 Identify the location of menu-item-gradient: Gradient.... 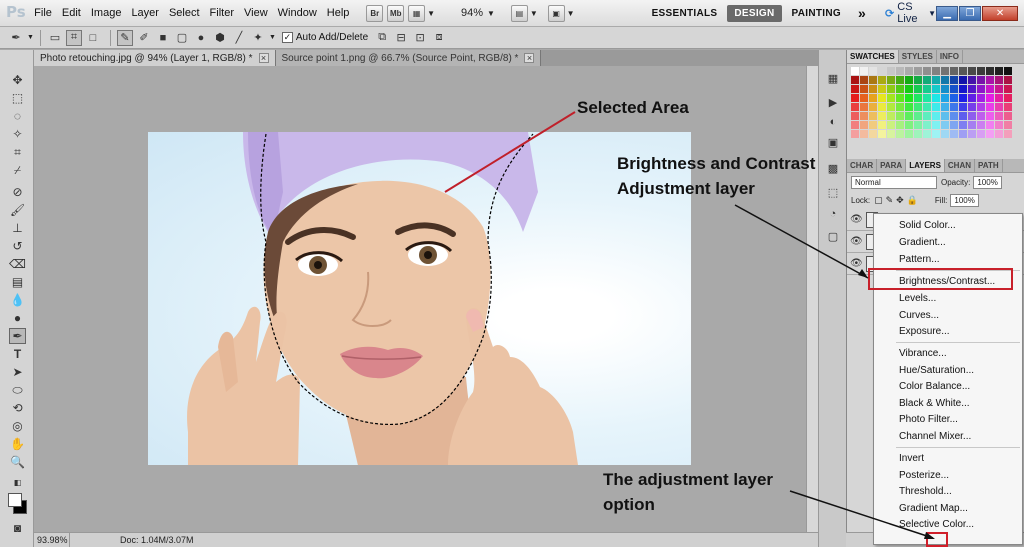
(922, 242).